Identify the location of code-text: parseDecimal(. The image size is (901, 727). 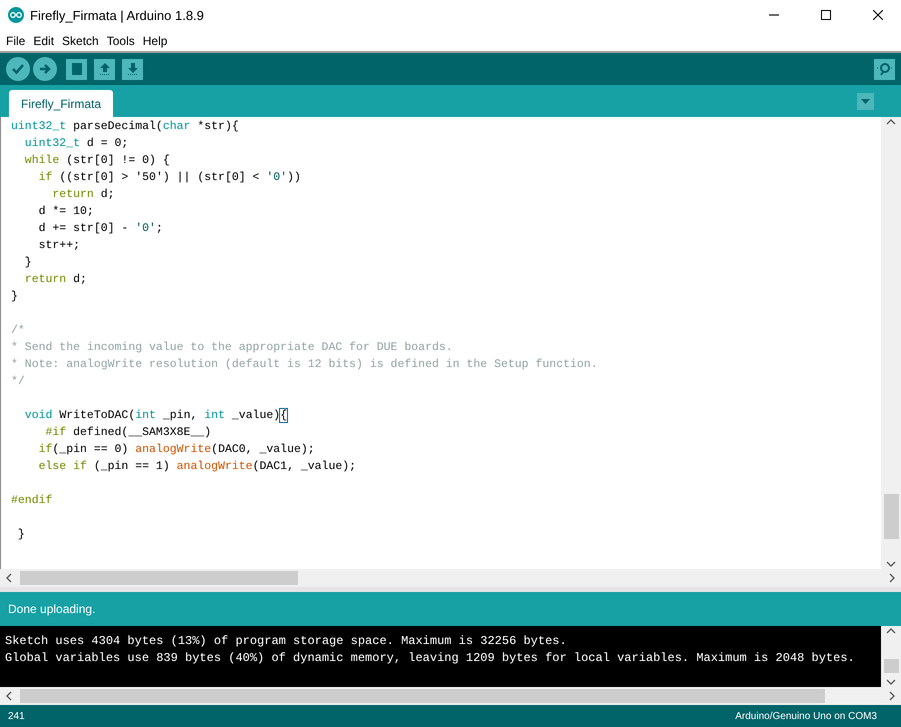
(117, 126).